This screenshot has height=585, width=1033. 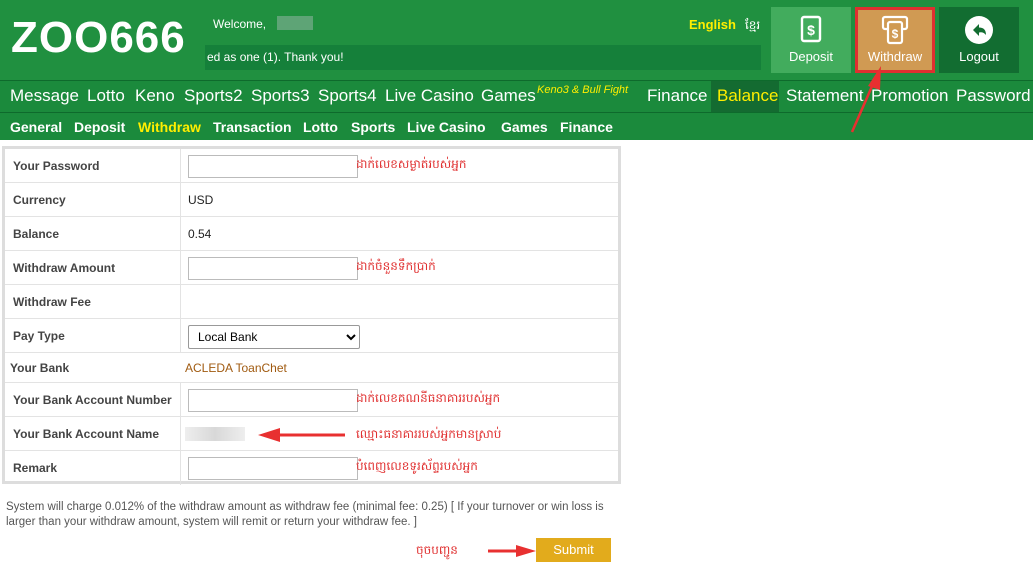 I want to click on pay-type-label: Pay Type, so click(x=39, y=336).